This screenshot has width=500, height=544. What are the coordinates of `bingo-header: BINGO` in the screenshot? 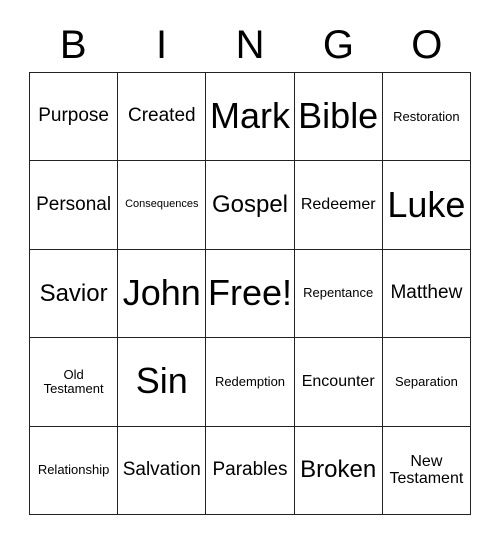 It's located at (250, 45).